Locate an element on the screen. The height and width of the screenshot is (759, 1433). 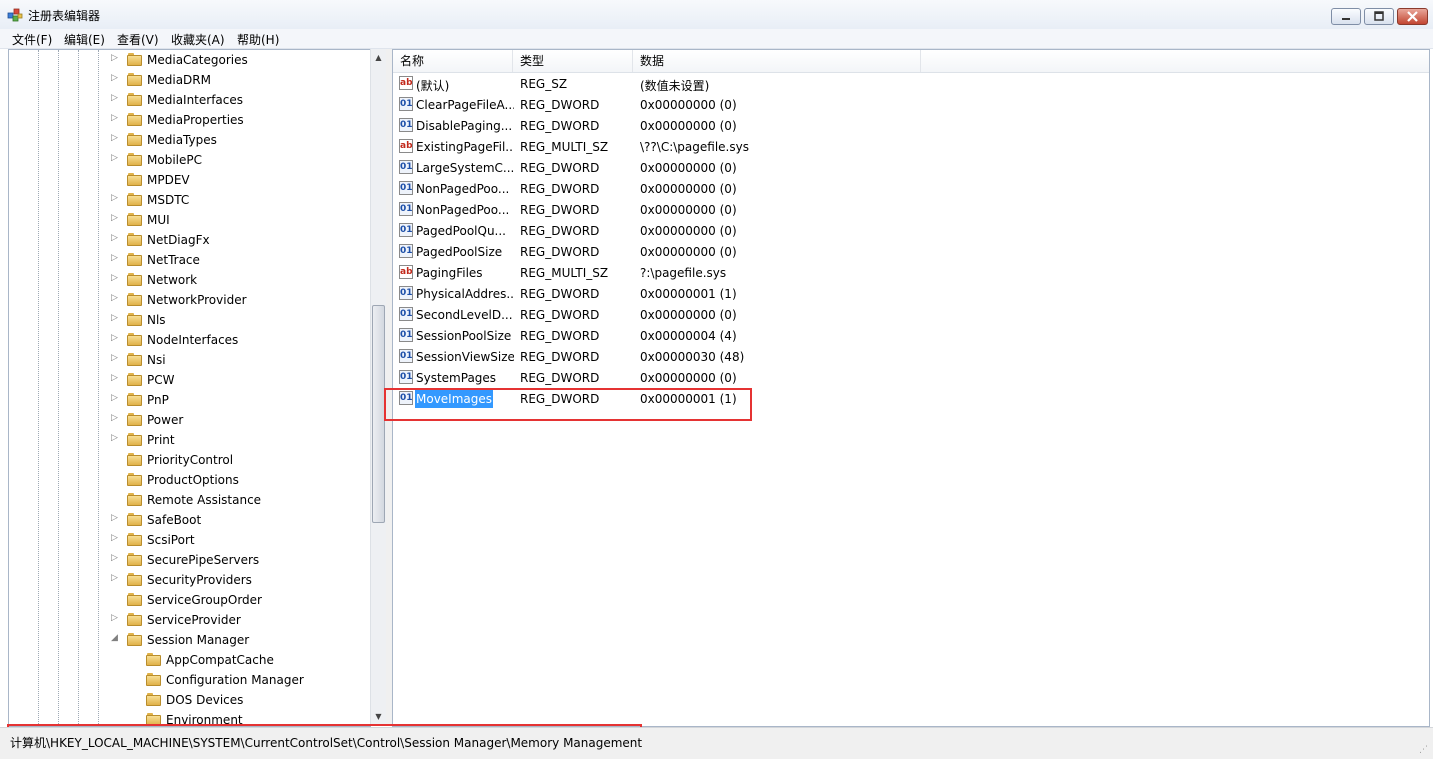
tree-item: ▷ SecurityProviders is located at coordinates (189, 580).